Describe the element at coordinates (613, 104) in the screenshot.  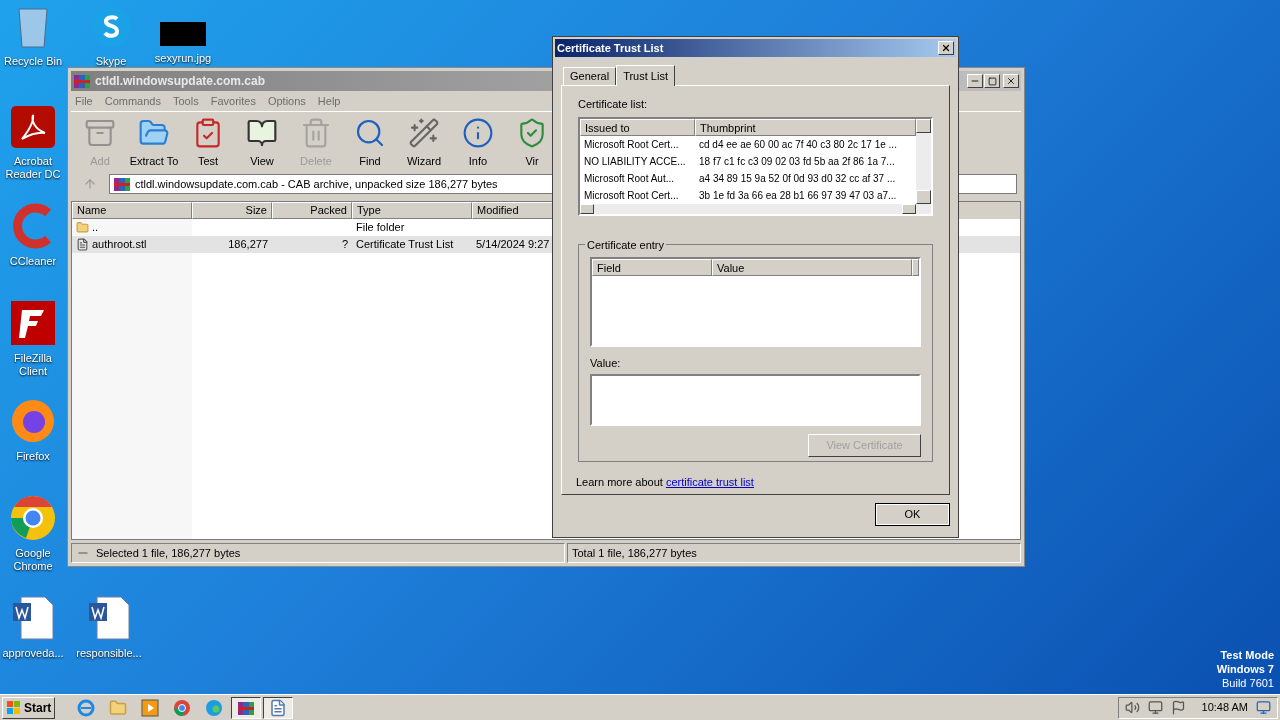
I see `list-label: Certificate list:` at that location.